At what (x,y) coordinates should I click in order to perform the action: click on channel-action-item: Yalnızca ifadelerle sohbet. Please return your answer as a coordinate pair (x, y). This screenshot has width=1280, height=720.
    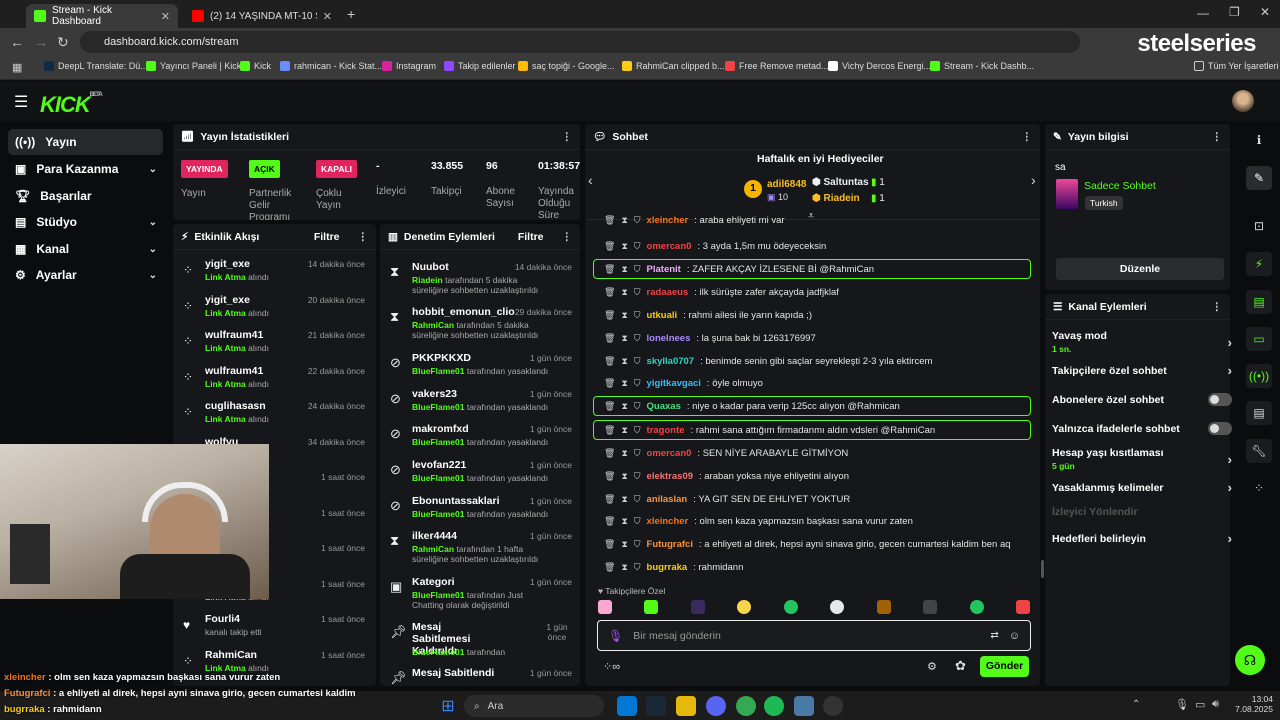
    Looking at the image, I should click on (1142, 428).